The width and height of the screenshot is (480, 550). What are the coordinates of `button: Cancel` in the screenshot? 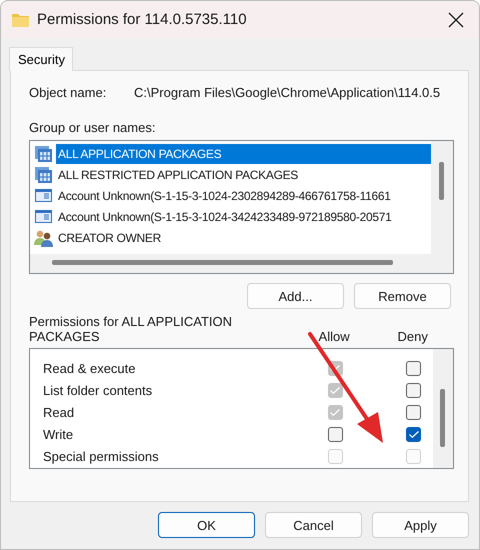 It's located at (313, 525).